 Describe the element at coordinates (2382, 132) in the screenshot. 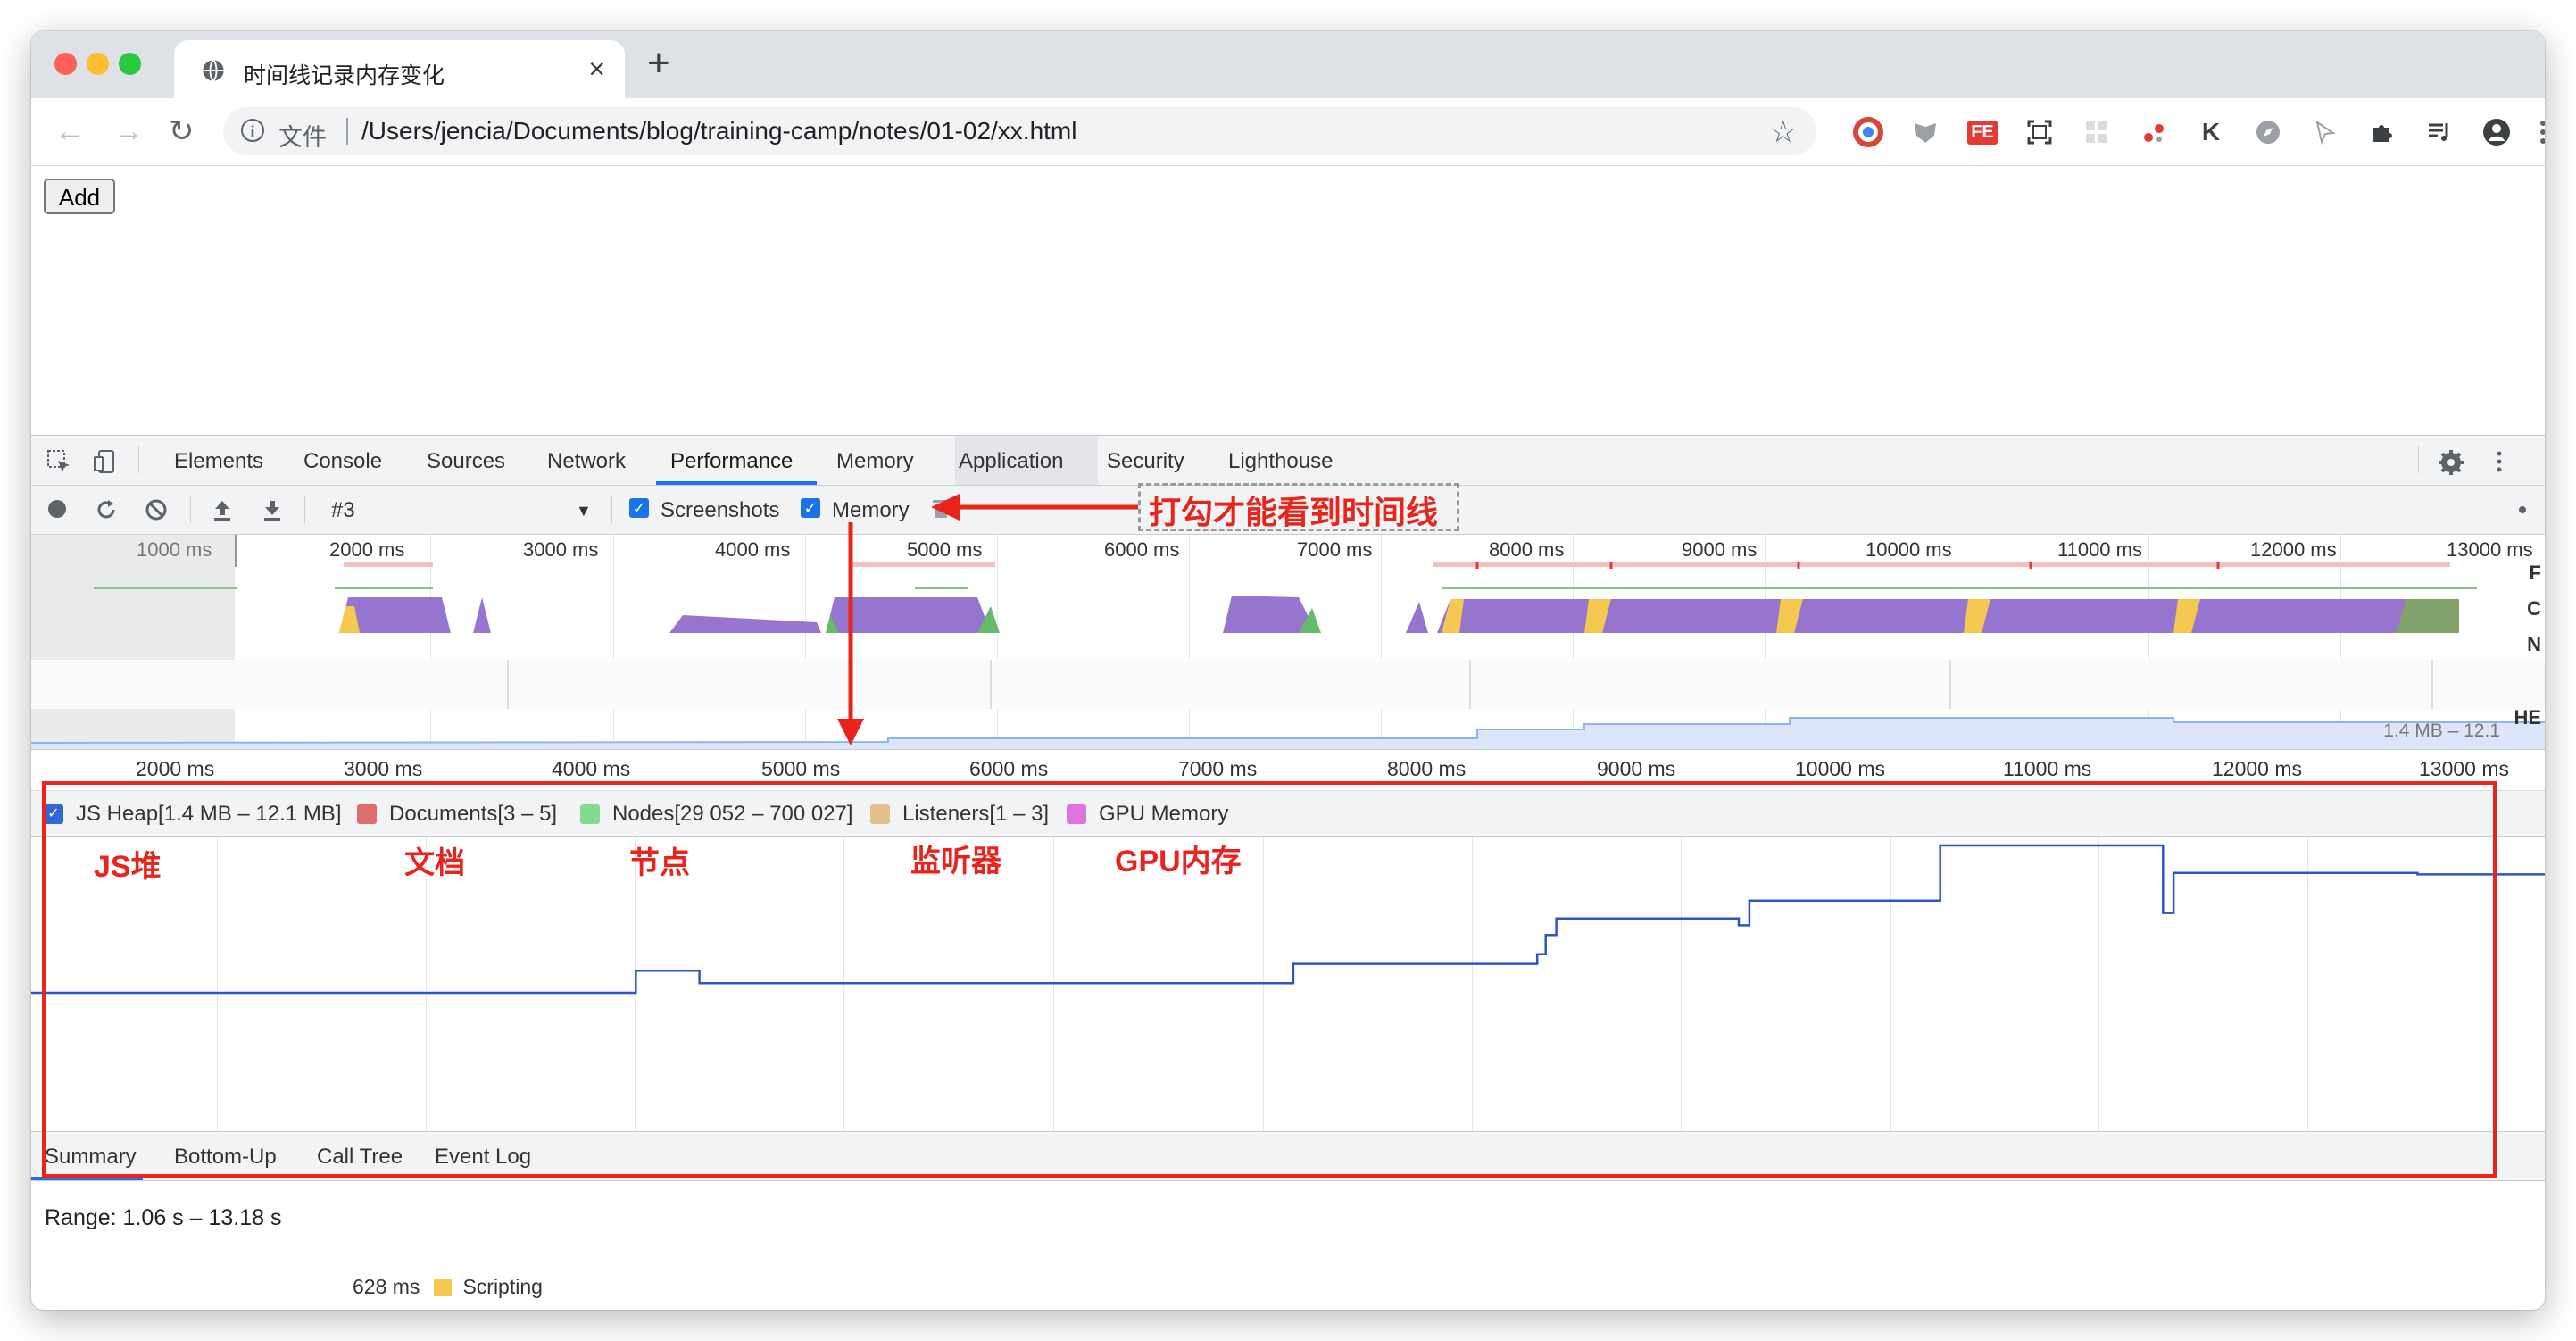

I see `puzzle-icon` at that location.